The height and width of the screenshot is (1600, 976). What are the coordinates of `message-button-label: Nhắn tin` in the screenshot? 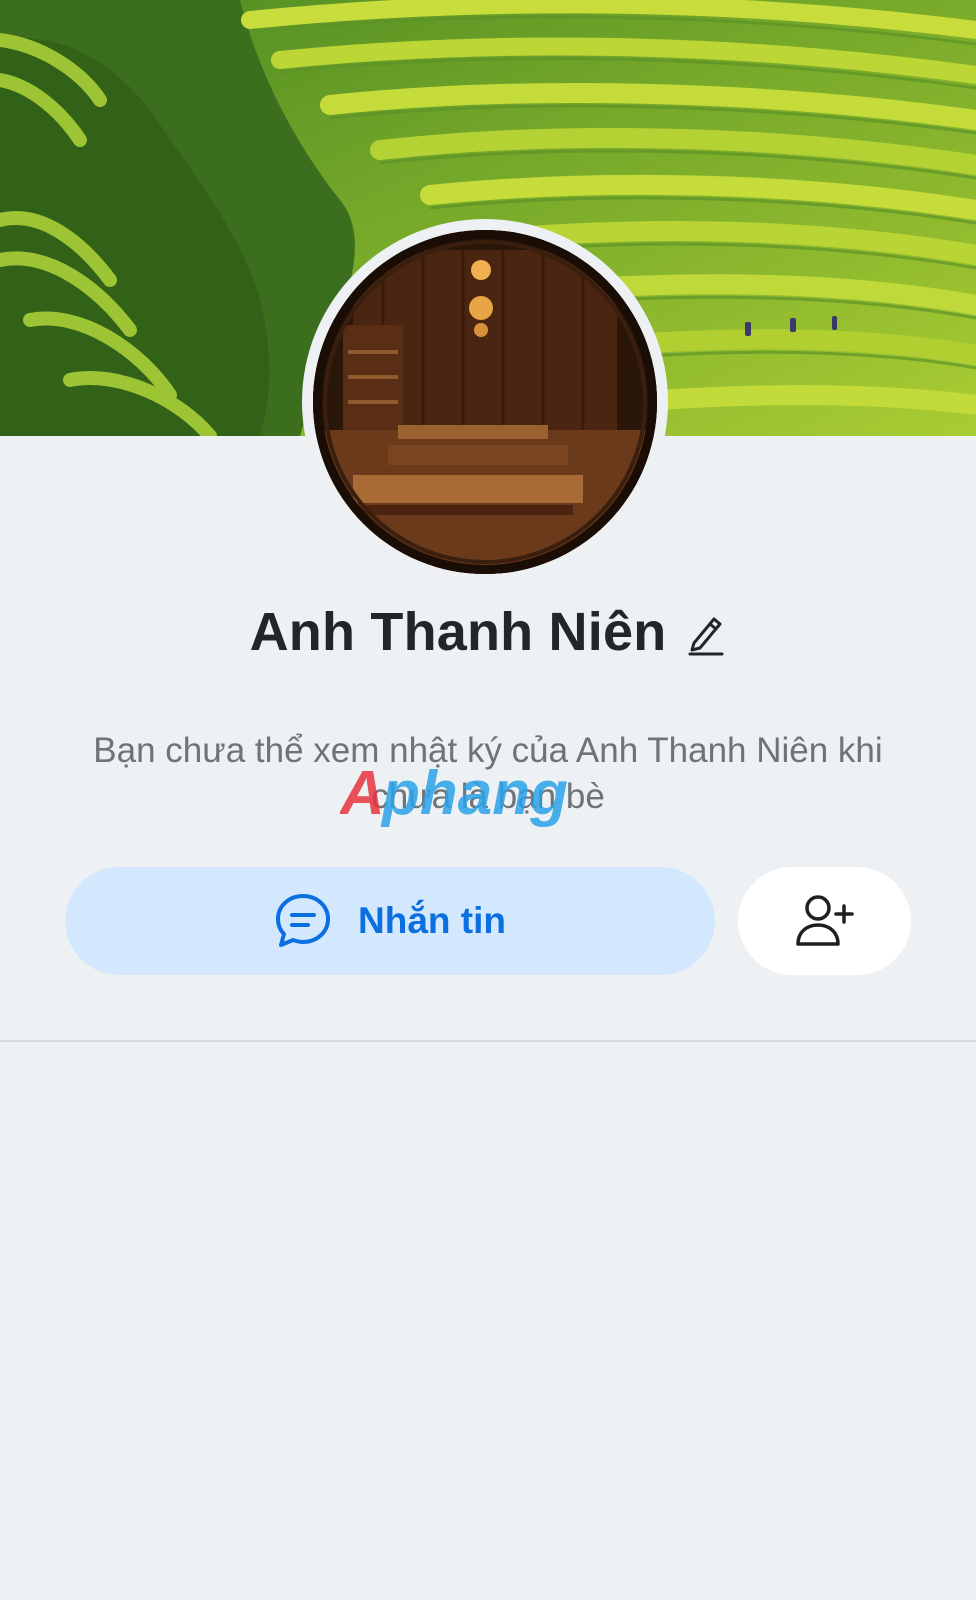 It's located at (432, 920).